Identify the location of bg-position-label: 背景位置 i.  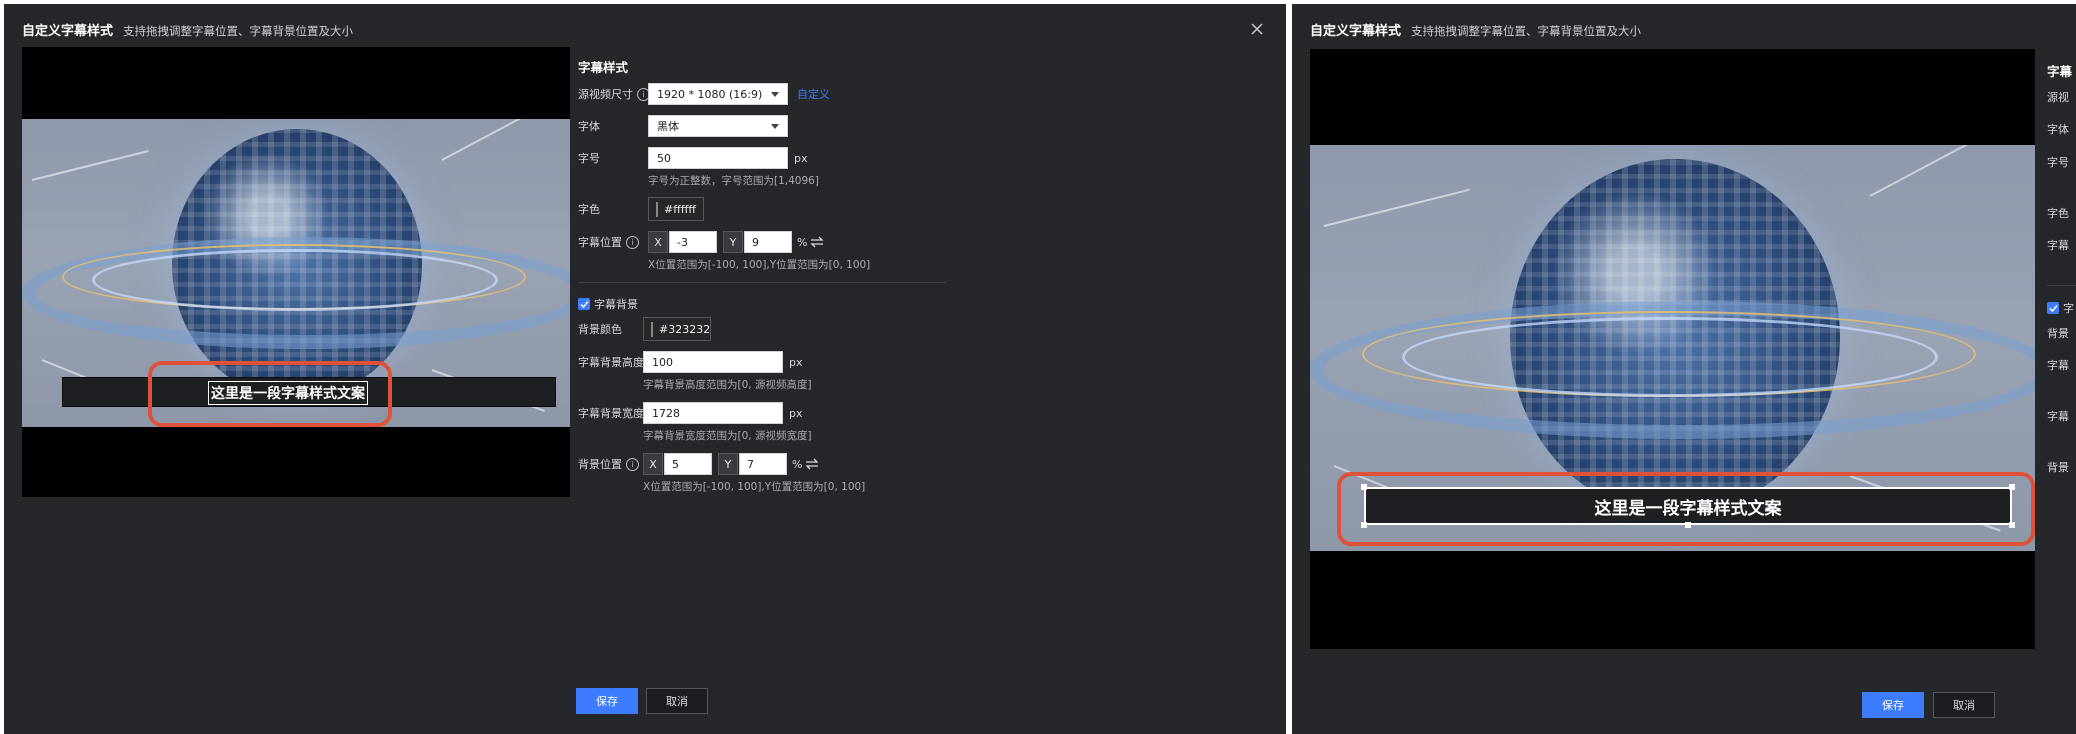
(608, 464).